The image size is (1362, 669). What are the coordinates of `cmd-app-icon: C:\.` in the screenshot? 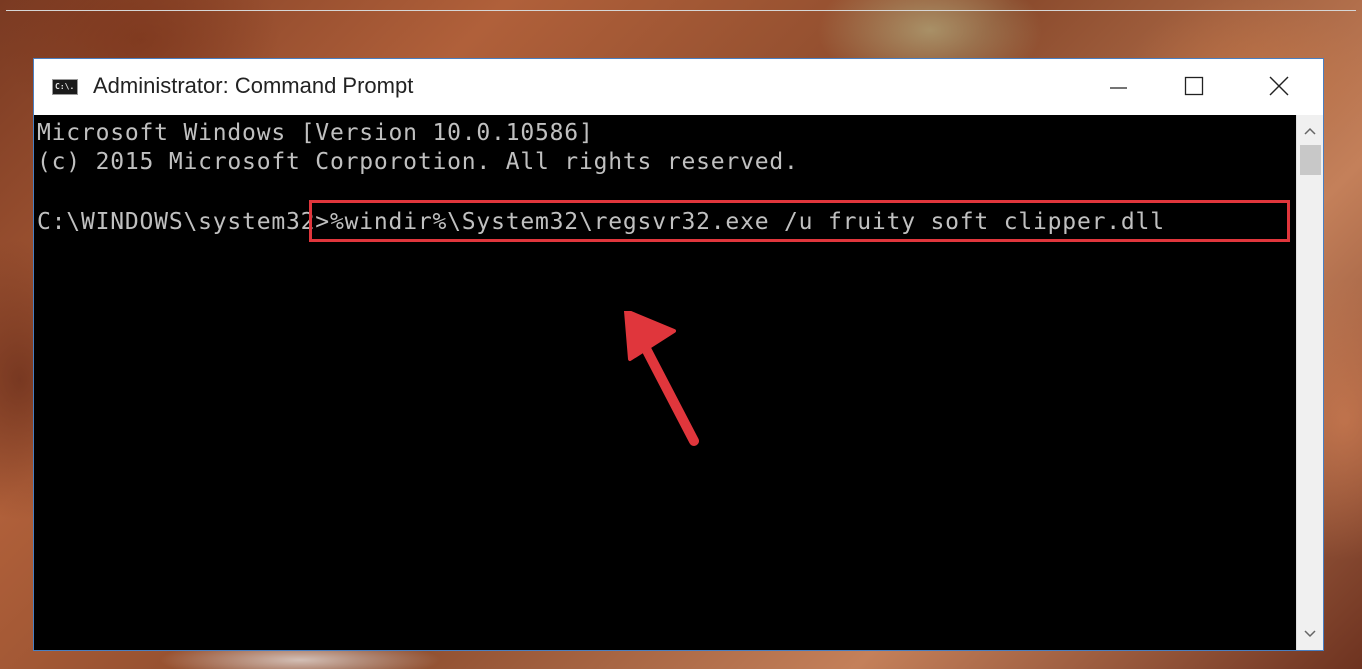 It's located at (65, 87).